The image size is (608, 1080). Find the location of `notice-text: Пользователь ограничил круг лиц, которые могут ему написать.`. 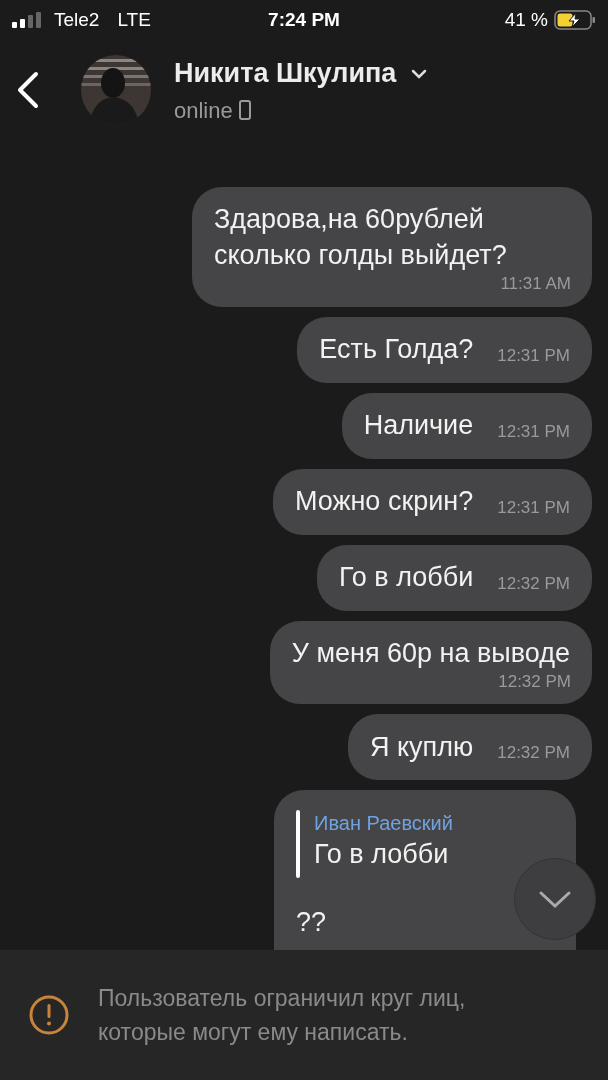

notice-text: Пользователь ограничил круг лиц, которые могут ему написать. is located at coordinates (282, 1015).